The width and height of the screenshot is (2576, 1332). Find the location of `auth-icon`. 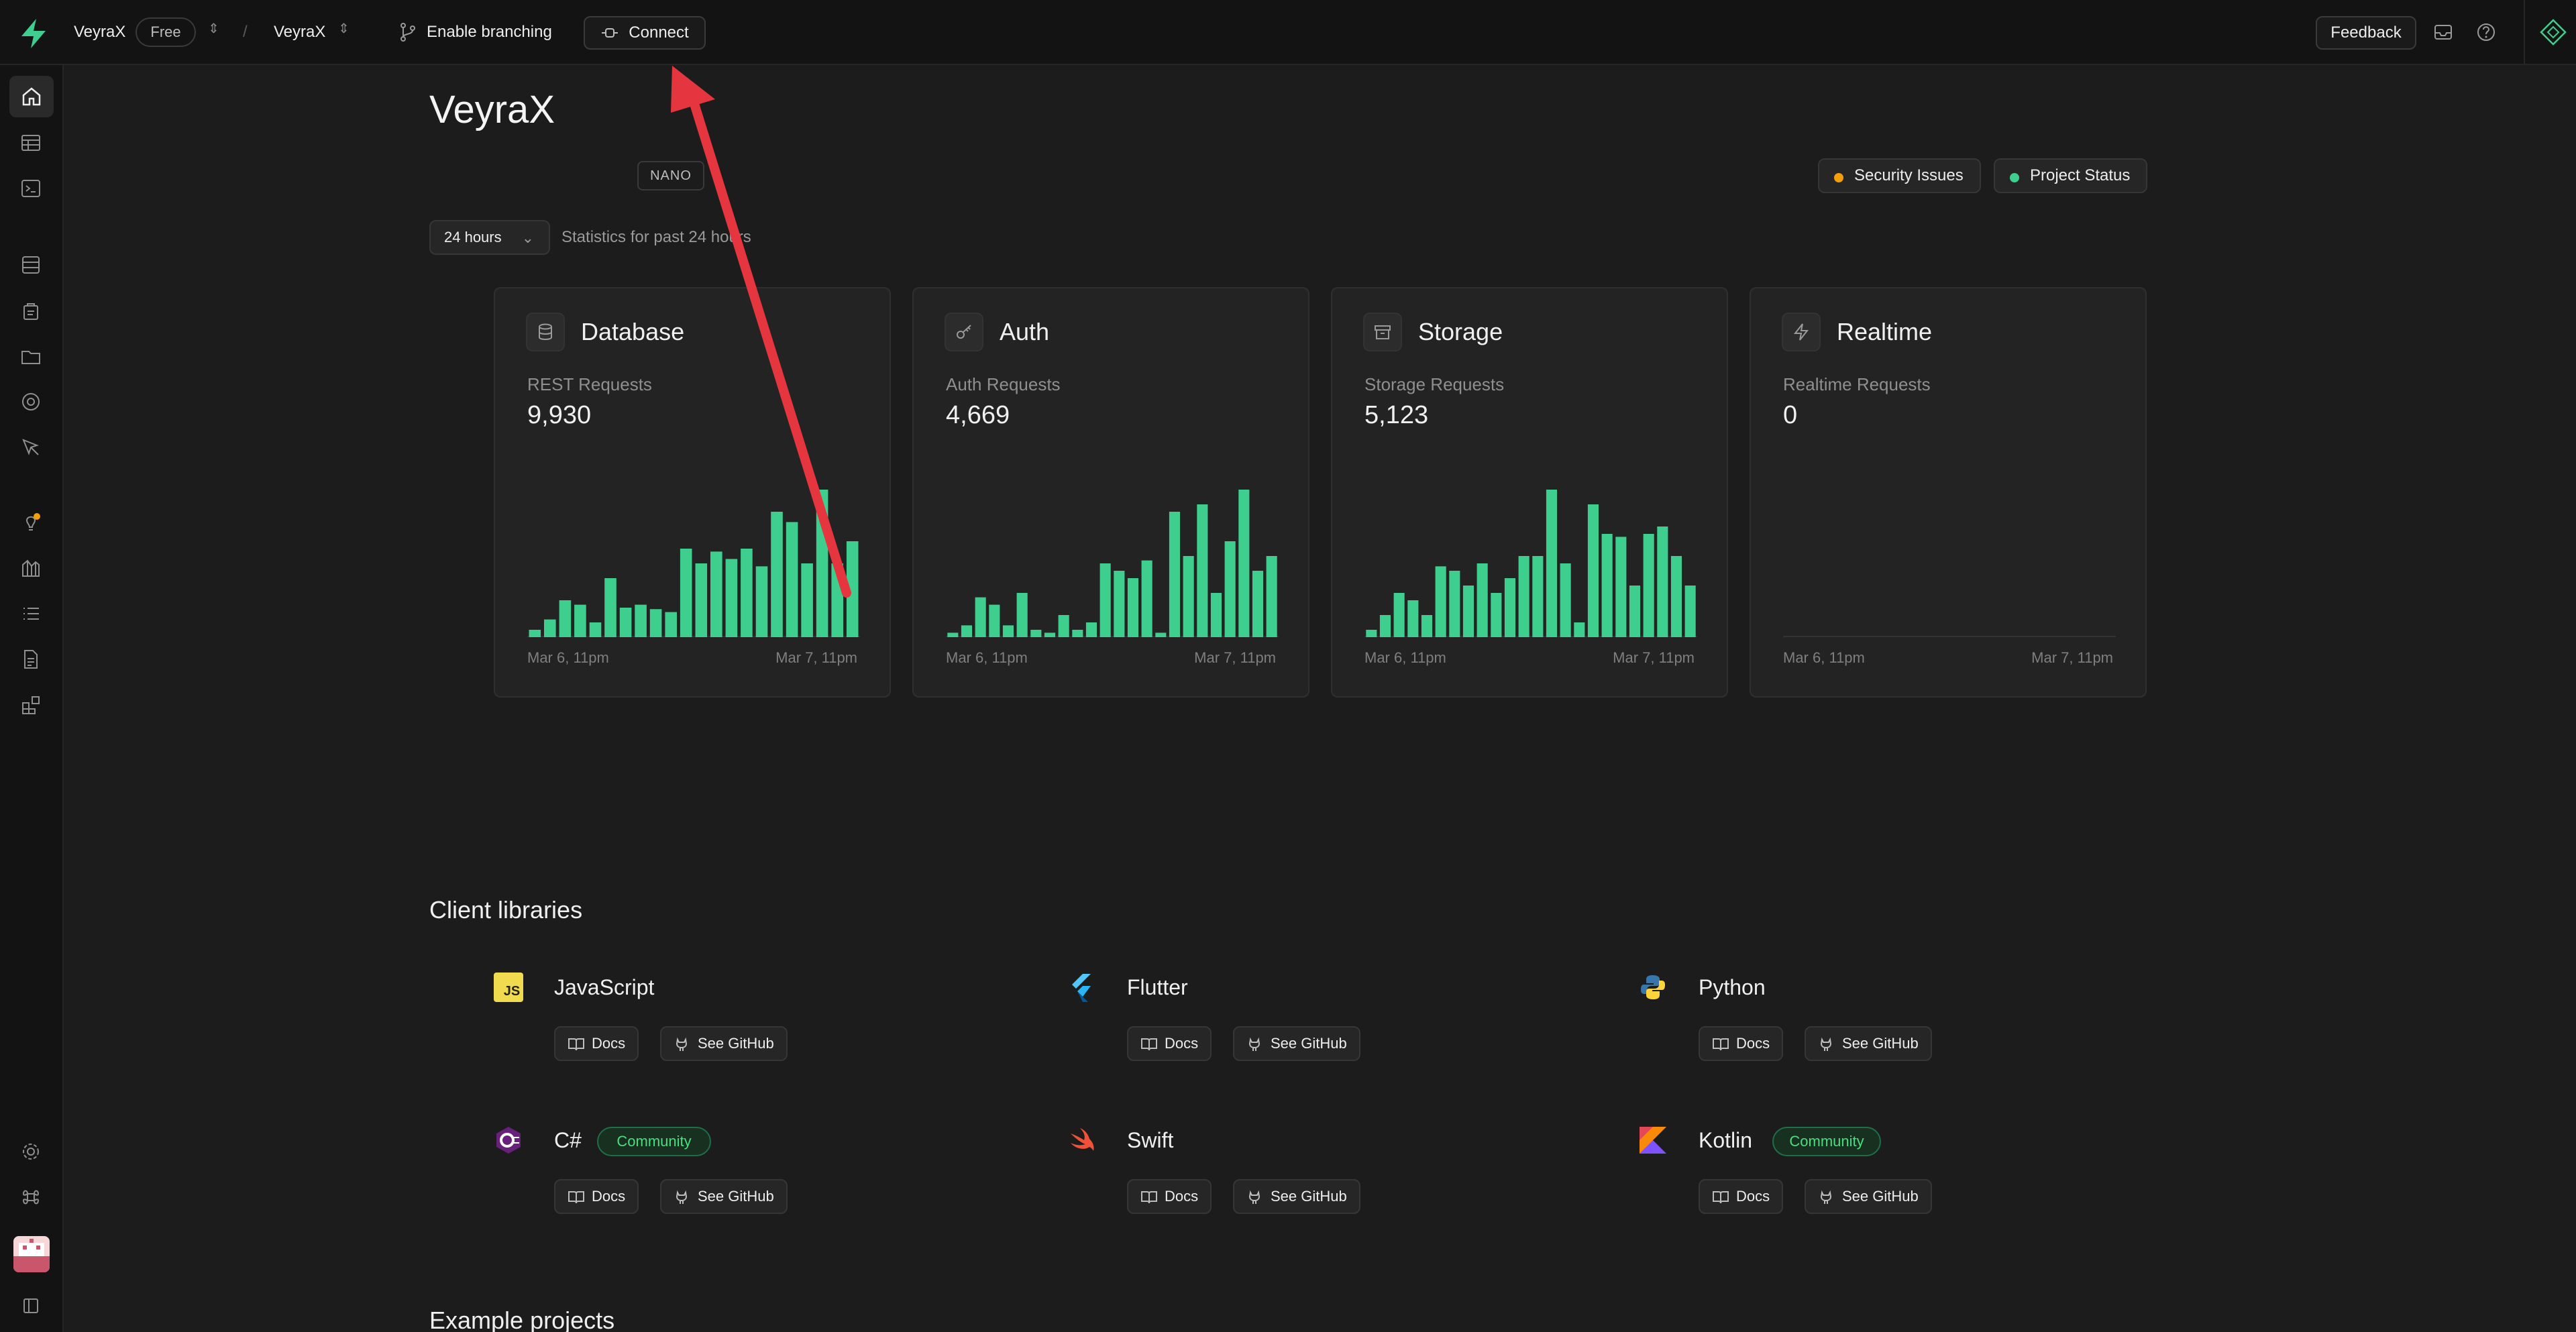

auth-icon is located at coordinates (30, 310).